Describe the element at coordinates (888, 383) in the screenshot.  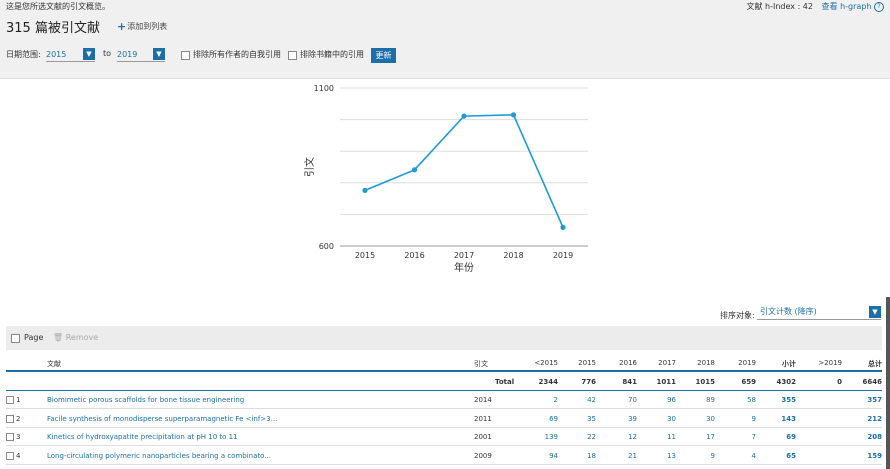
I see `scrollbar` at that location.